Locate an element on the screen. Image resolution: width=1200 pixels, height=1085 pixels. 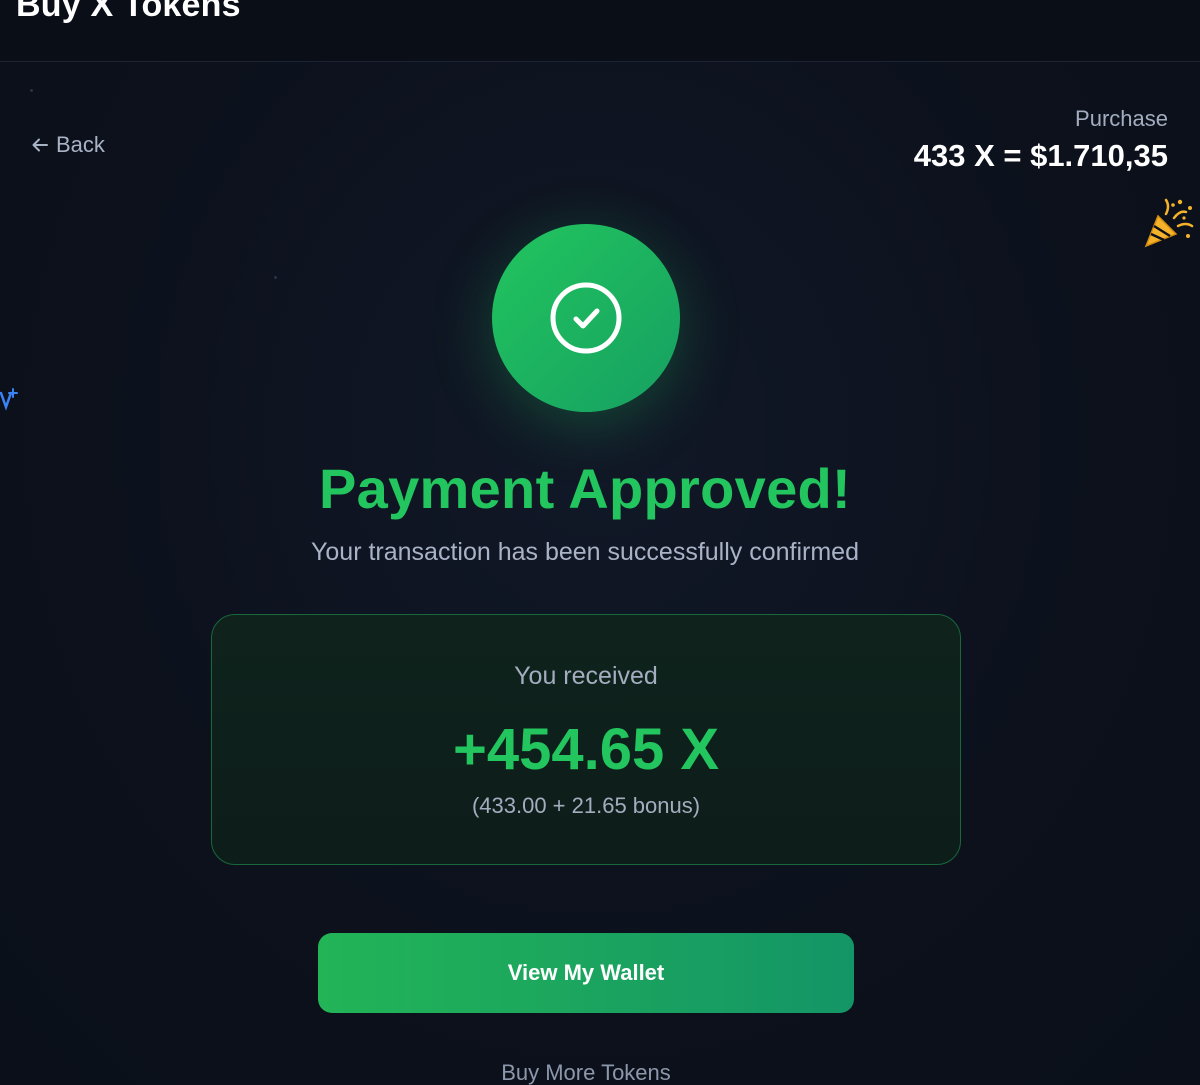
check-circle-icon is located at coordinates (586, 318).